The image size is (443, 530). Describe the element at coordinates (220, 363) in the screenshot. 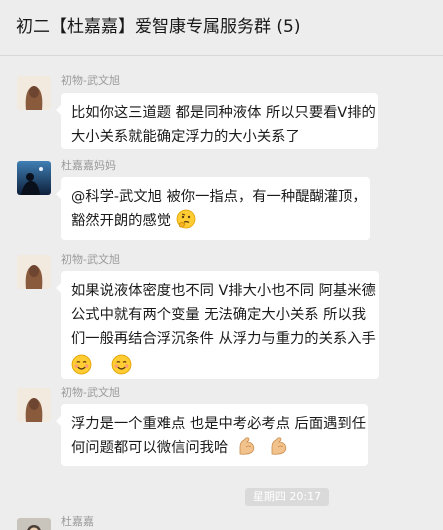

I see `emoji-line` at that location.